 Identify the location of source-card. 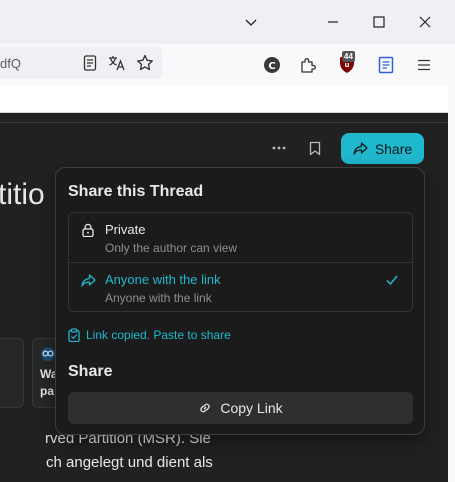
(12, 373).